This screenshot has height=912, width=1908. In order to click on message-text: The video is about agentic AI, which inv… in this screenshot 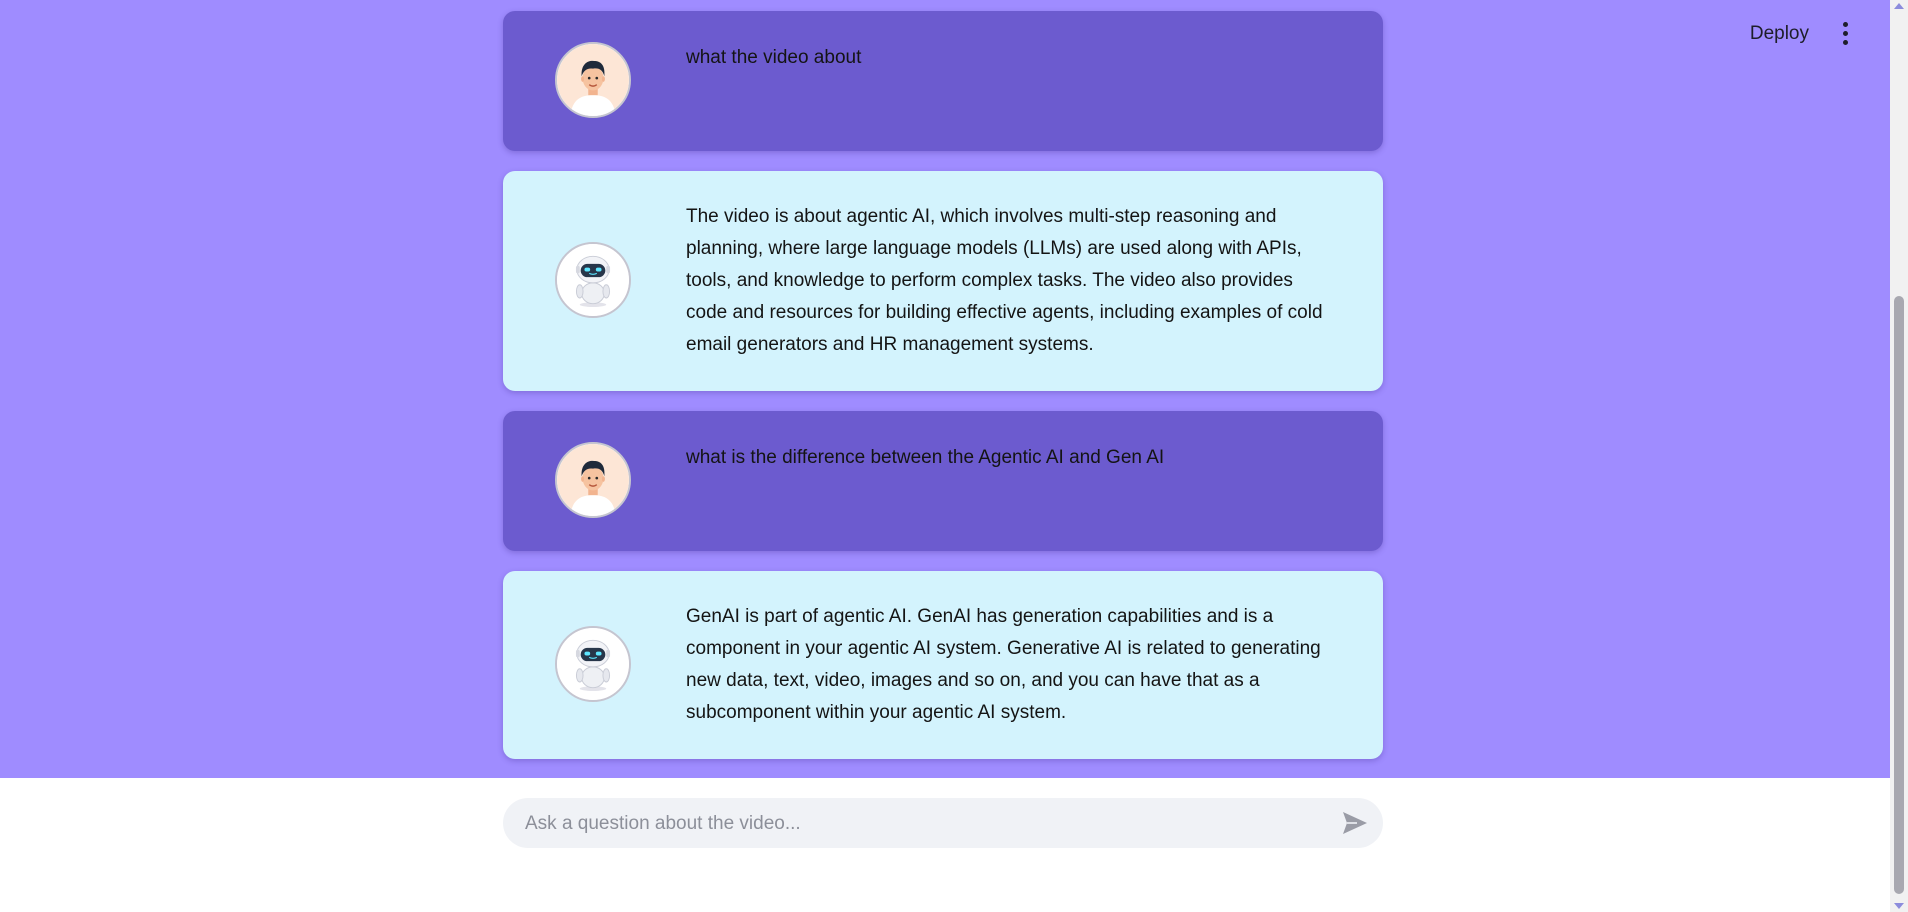, I will do `click(1004, 280)`.